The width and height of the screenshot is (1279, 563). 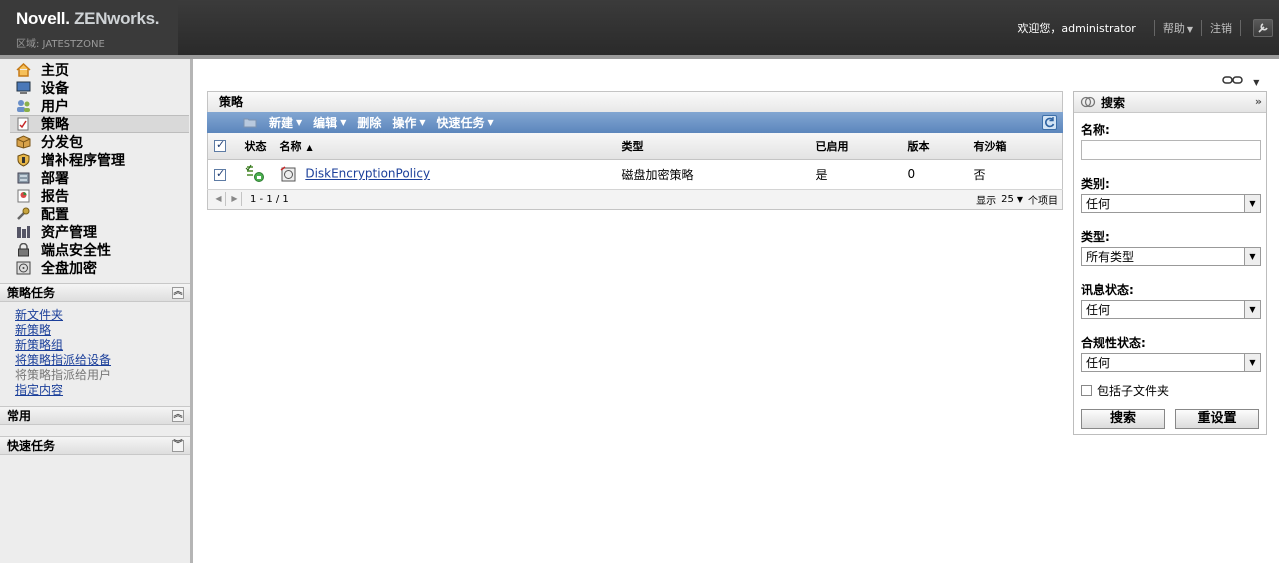 I want to click on policy-tasks-header: 策略任务 ︽, so click(x=95, y=292).